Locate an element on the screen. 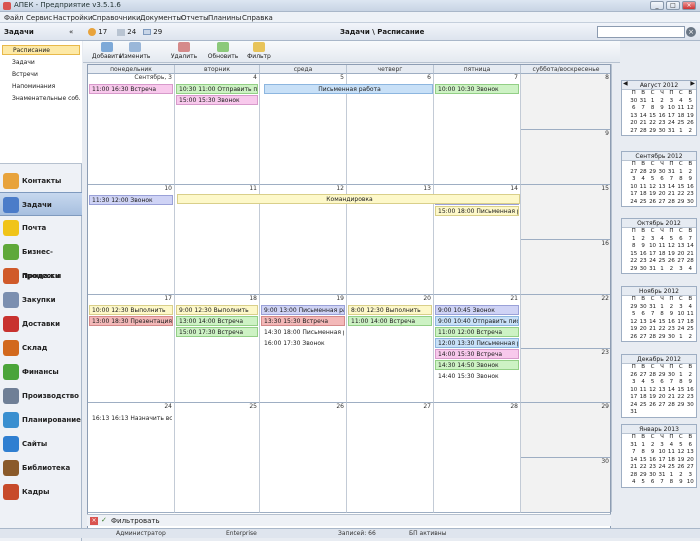 This screenshot has width=700, height=541. calendar-event: 13:00 14:00 Встреча is located at coordinates (217, 321).